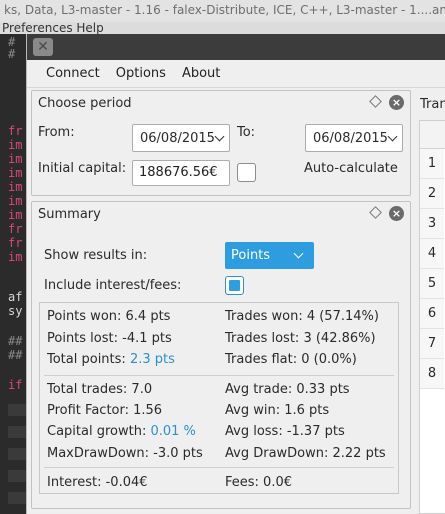 The height and width of the screenshot is (514, 445). Describe the element at coordinates (15, 385) in the screenshot. I see `code-line: if` at that location.